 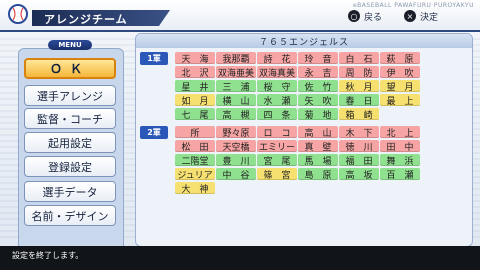 I want to click on menu-item: 選手アレンジ, so click(x=70, y=95).